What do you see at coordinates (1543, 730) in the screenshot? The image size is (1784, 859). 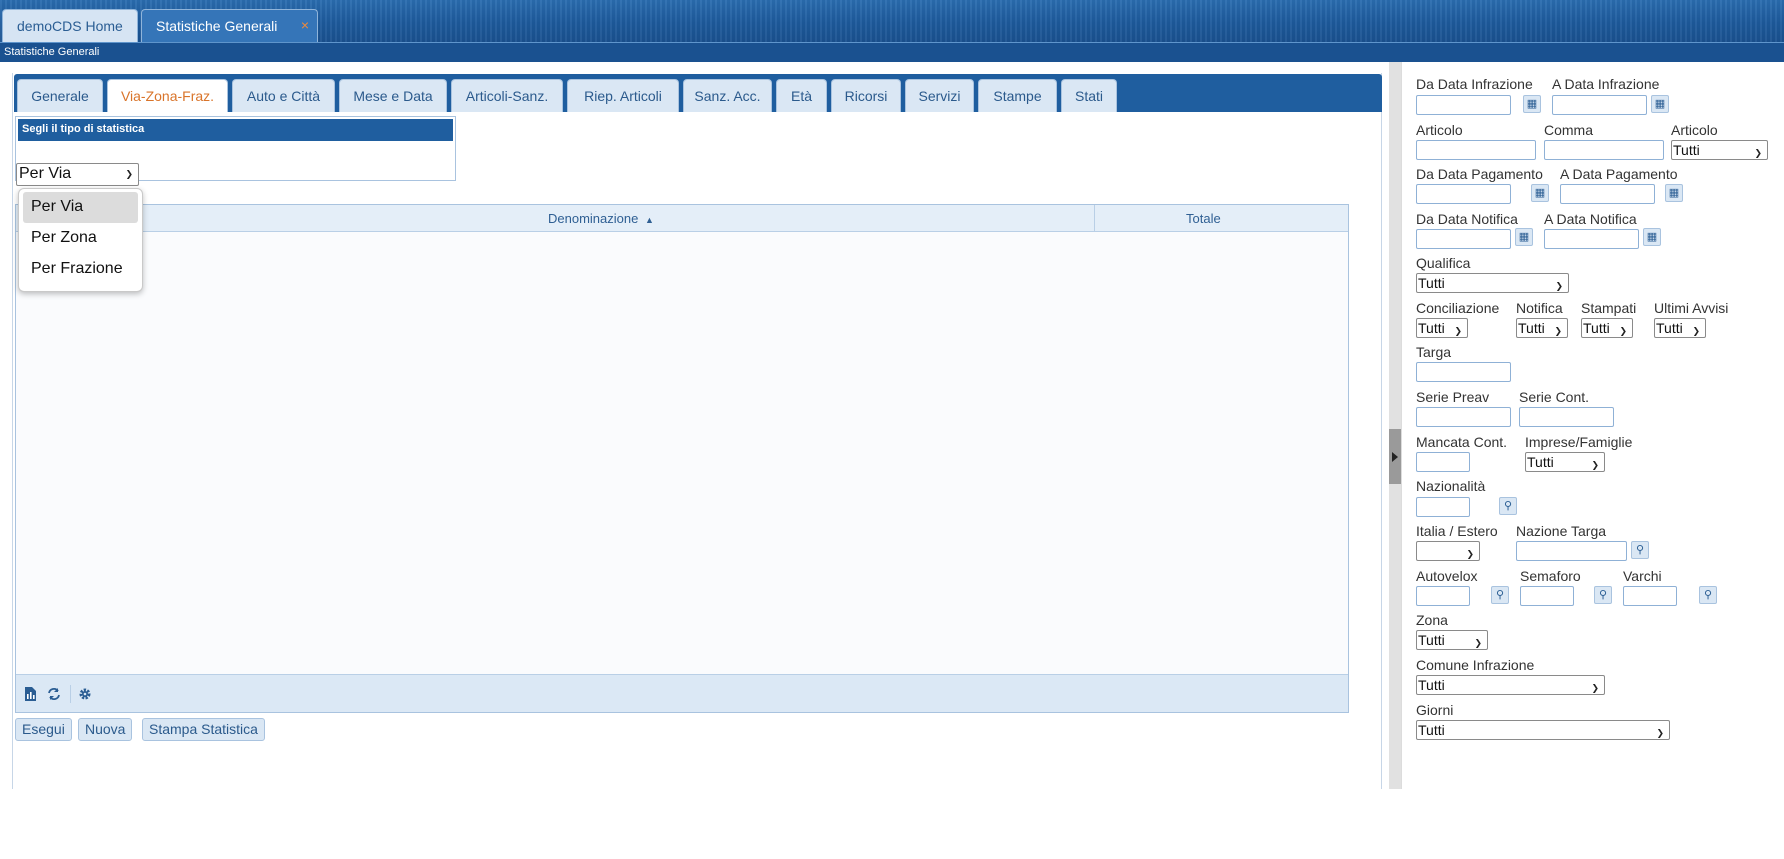 I see `giorni-select: Tutti ❯` at bounding box center [1543, 730].